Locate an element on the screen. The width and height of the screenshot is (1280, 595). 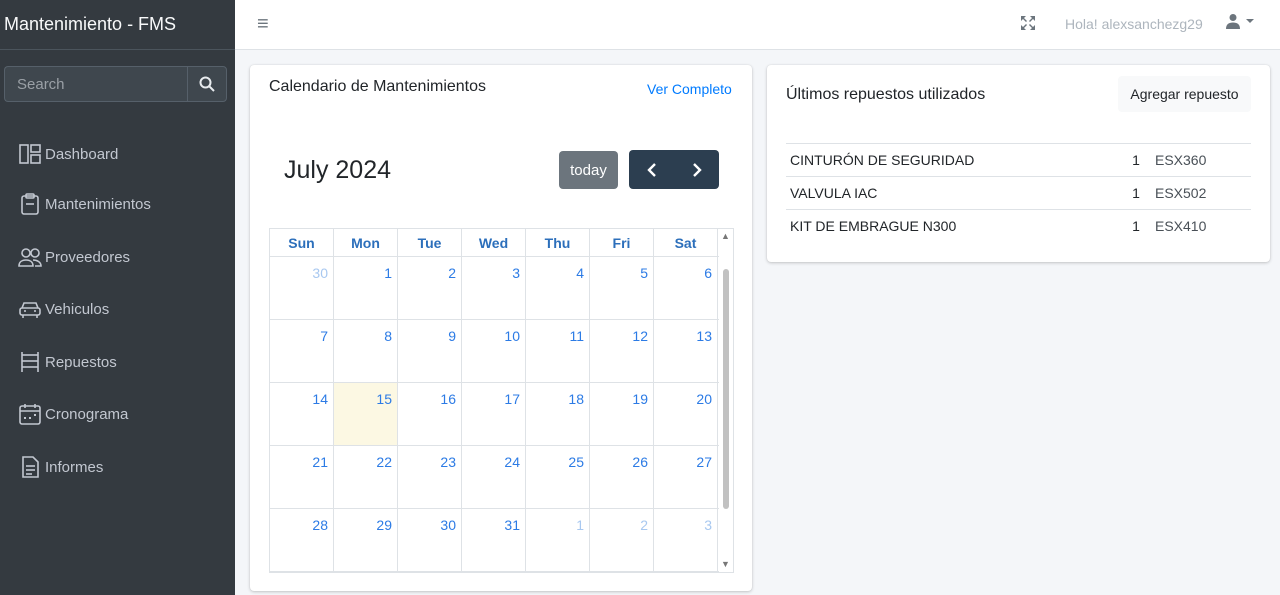
calendar-week-row: 7 8 9 10 11 12 13 is located at coordinates (495, 351).